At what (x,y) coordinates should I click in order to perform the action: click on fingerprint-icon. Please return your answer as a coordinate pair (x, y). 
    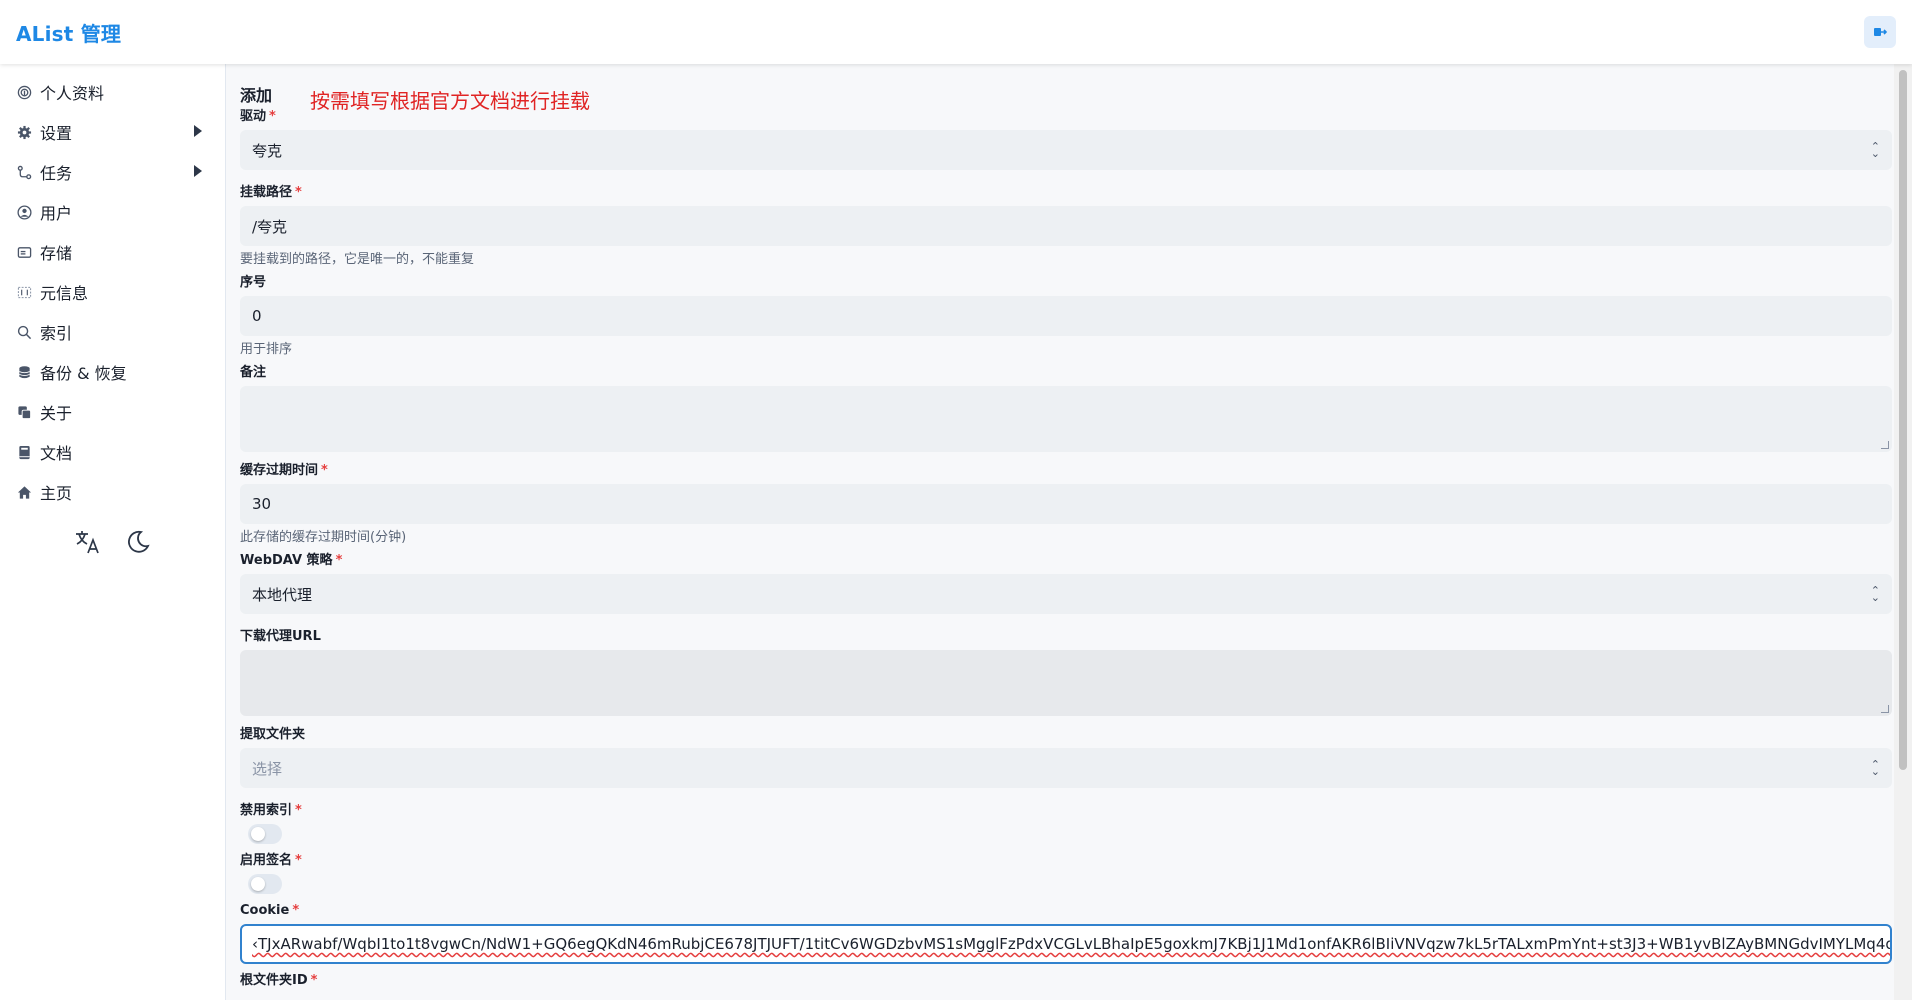
    Looking at the image, I should click on (24, 92).